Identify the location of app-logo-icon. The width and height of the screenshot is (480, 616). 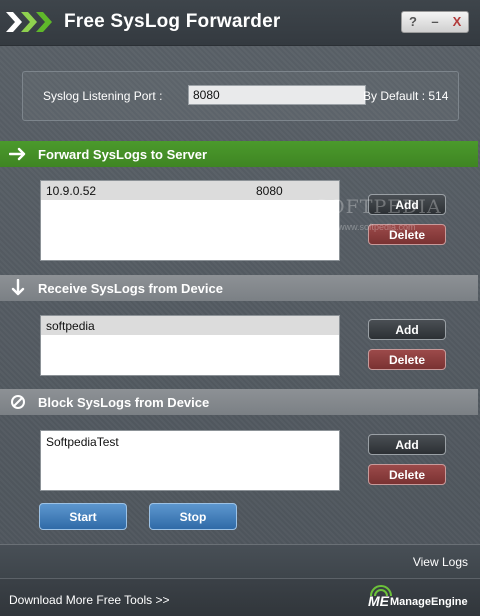
(29, 22).